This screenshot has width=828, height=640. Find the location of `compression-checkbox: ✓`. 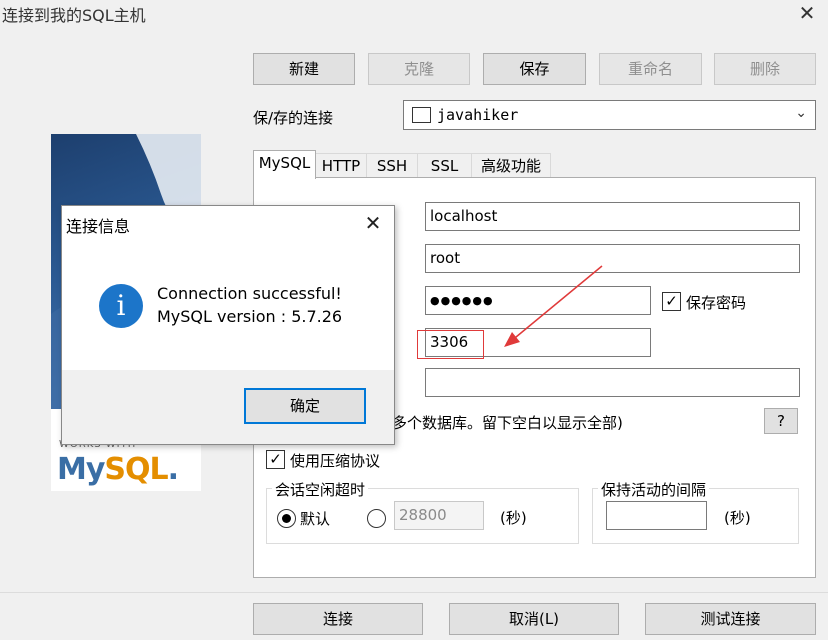

compression-checkbox: ✓ is located at coordinates (275, 459).